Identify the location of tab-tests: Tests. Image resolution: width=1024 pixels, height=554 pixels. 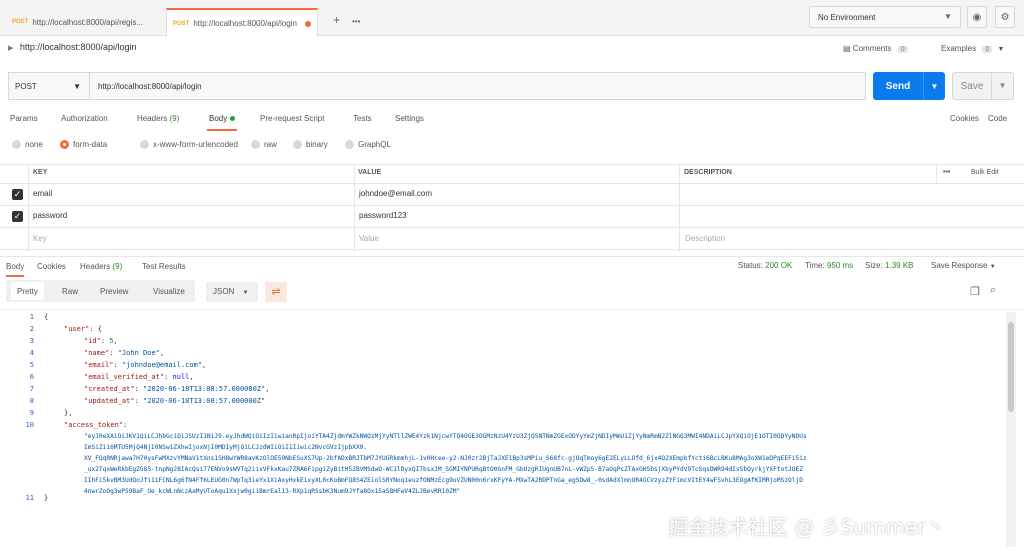
(362, 118).